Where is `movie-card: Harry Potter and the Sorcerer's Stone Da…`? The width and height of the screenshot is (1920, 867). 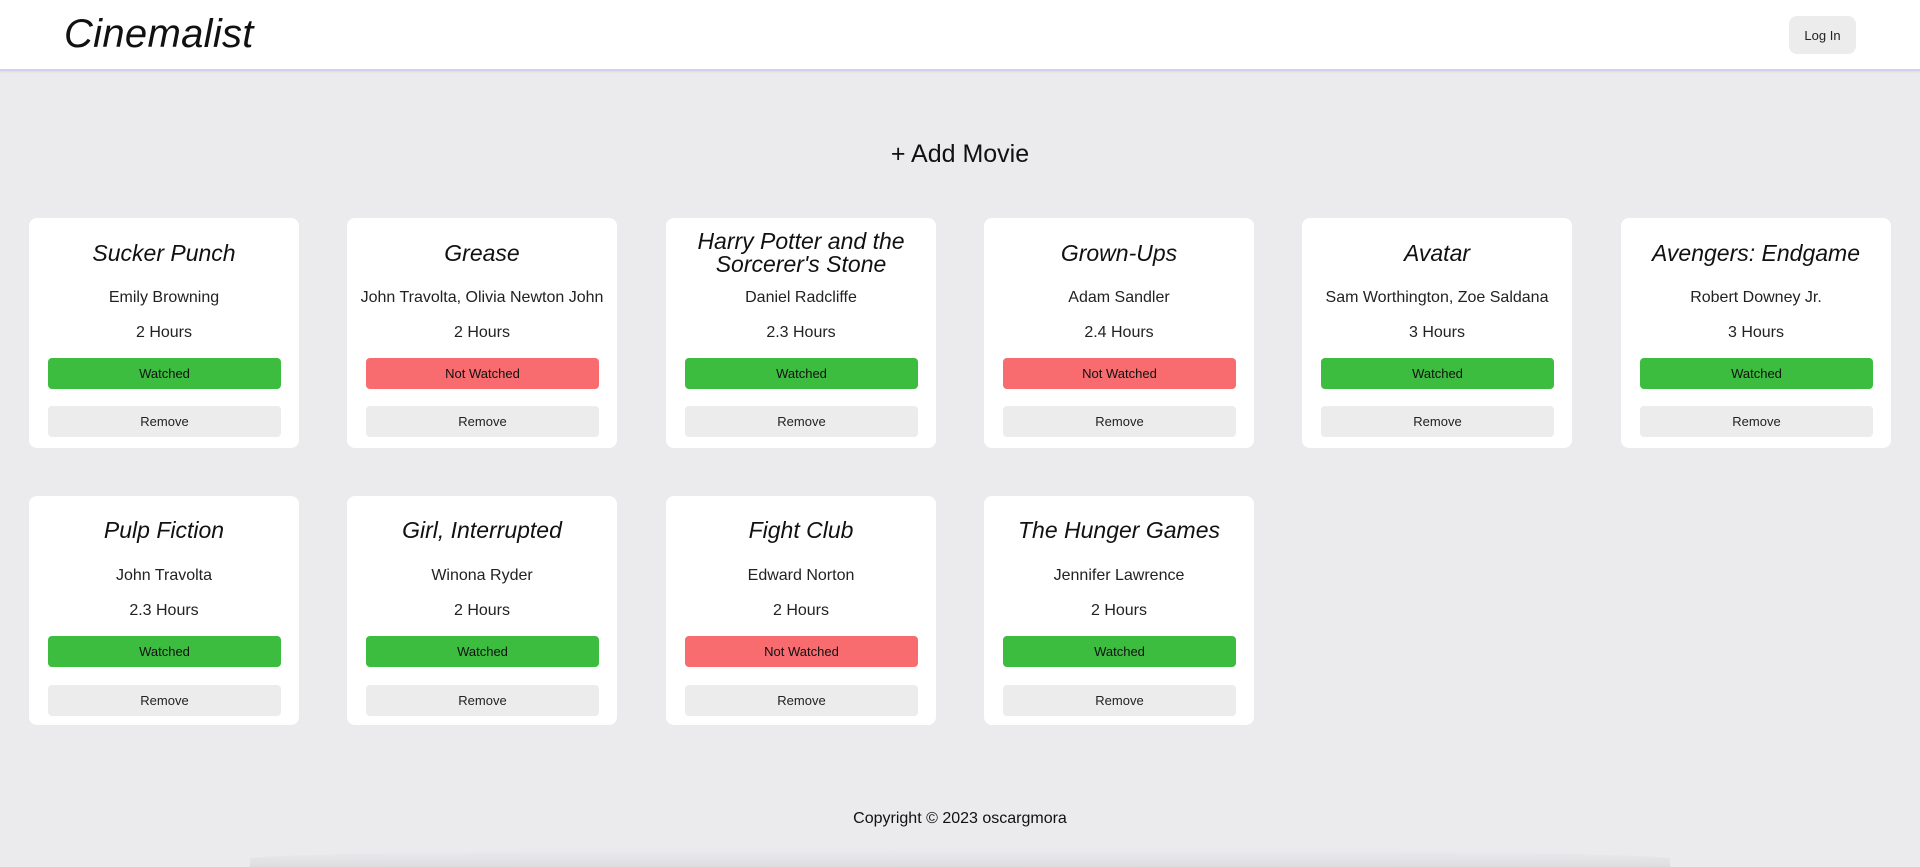
movie-card: Harry Potter and the Sorcerer's Stone Da… is located at coordinates (801, 333).